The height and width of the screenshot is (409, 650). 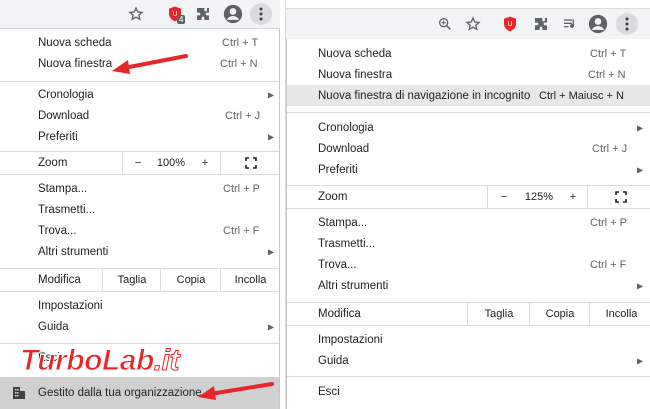 What do you see at coordinates (181, 19) in the screenshot?
I see `extension-badge: 4` at bounding box center [181, 19].